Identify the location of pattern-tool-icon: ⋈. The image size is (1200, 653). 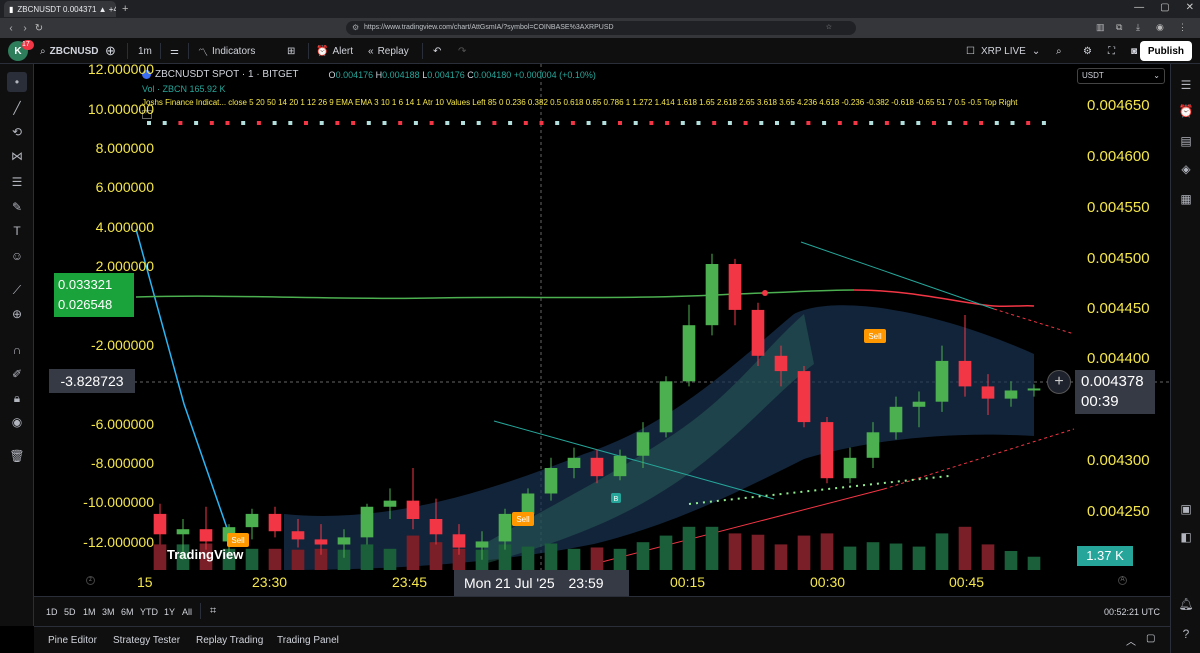
(17, 156).